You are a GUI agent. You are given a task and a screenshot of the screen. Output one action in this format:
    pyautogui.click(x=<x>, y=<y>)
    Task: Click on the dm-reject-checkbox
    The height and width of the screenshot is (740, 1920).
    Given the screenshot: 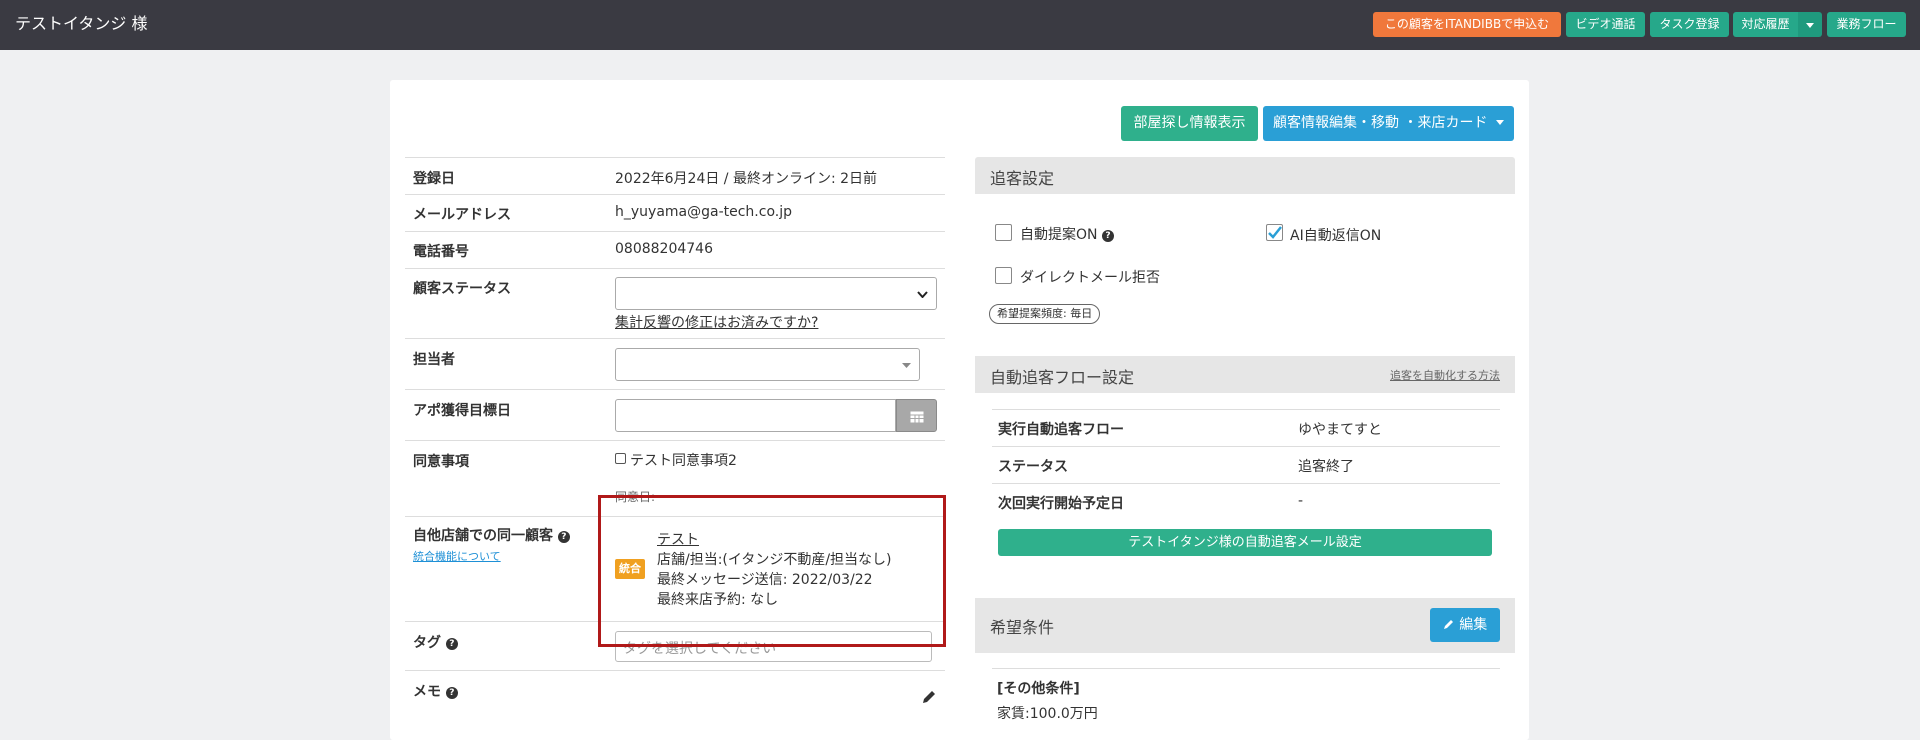 What is the action you would take?
    pyautogui.click(x=1003, y=275)
    